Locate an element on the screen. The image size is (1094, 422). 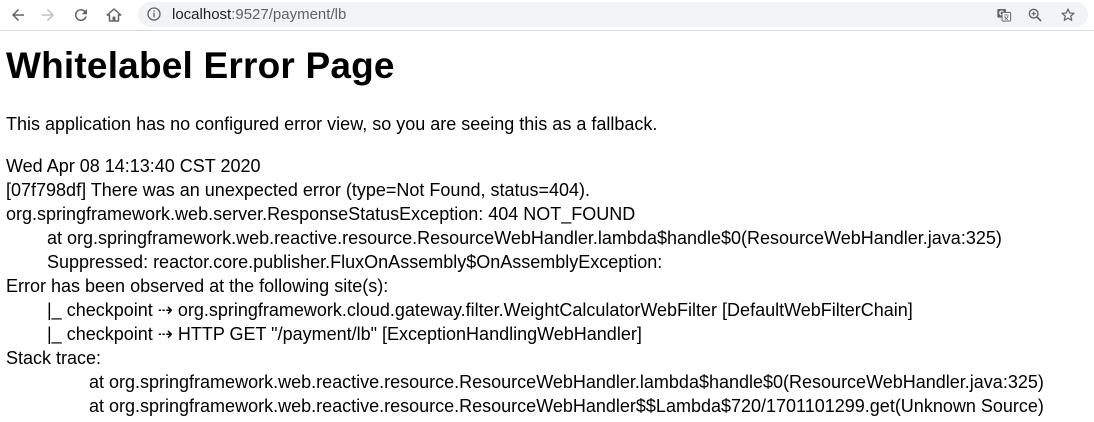
info-icon is located at coordinates (154, 14).